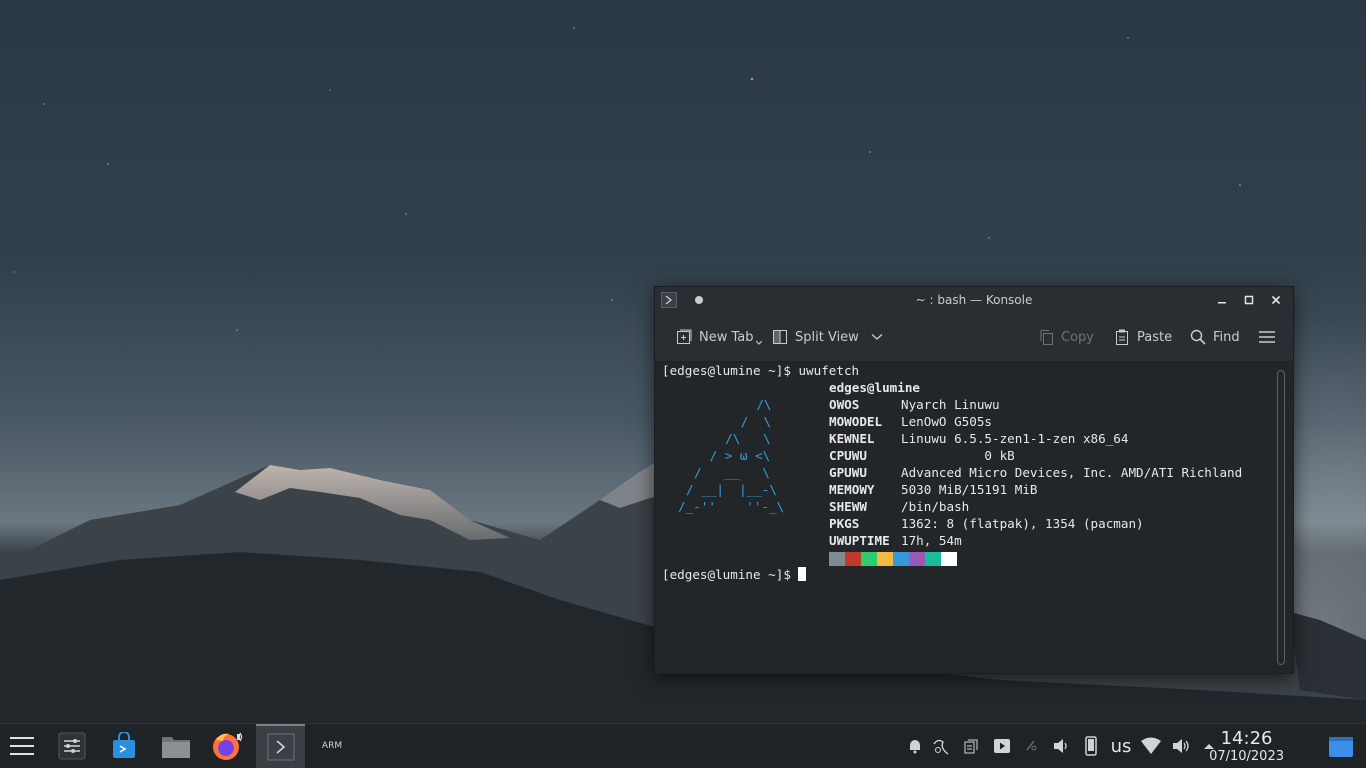  I want to click on firefox-launcher, so click(228, 746).